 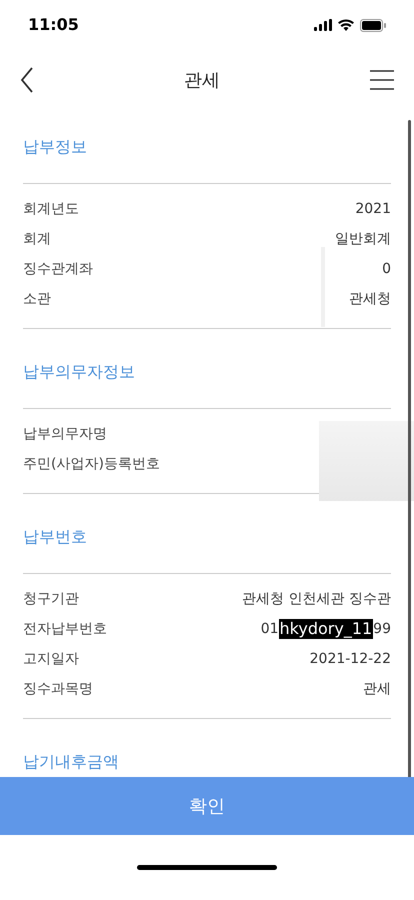 I want to click on battery-icon, so click(x=373, y=25).